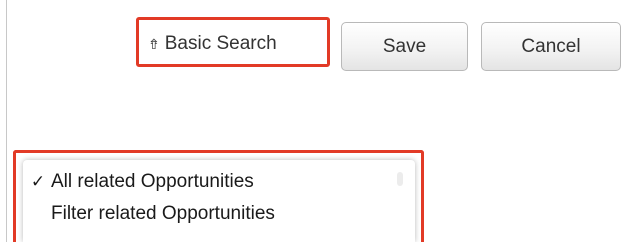  Describe the element at coordinates (163, 213) in the screenshot. I see `dropdown-item-label: Filter related Opportunities` at that location.